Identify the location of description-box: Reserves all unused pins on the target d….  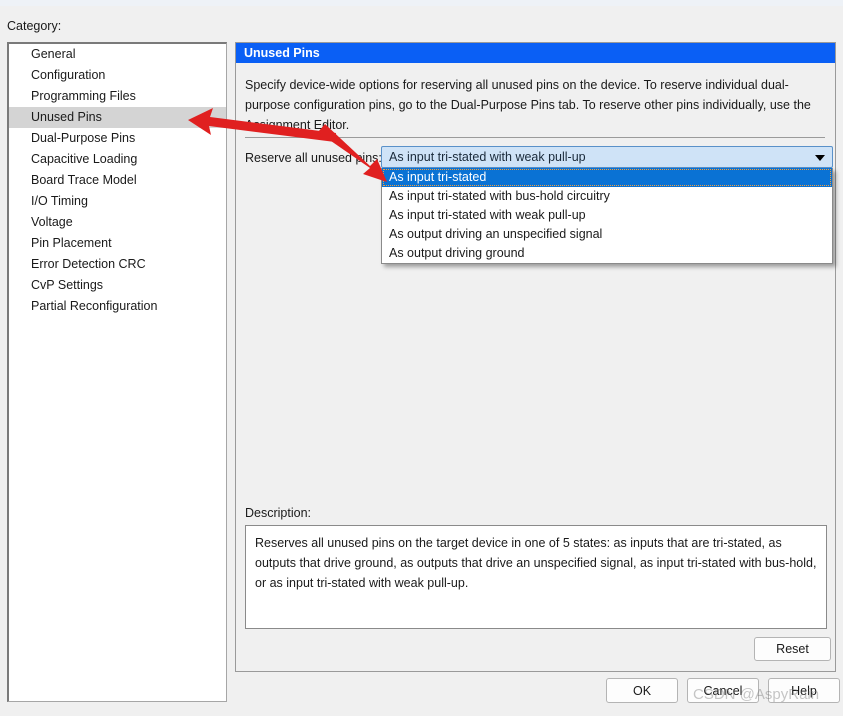
(536, 577).